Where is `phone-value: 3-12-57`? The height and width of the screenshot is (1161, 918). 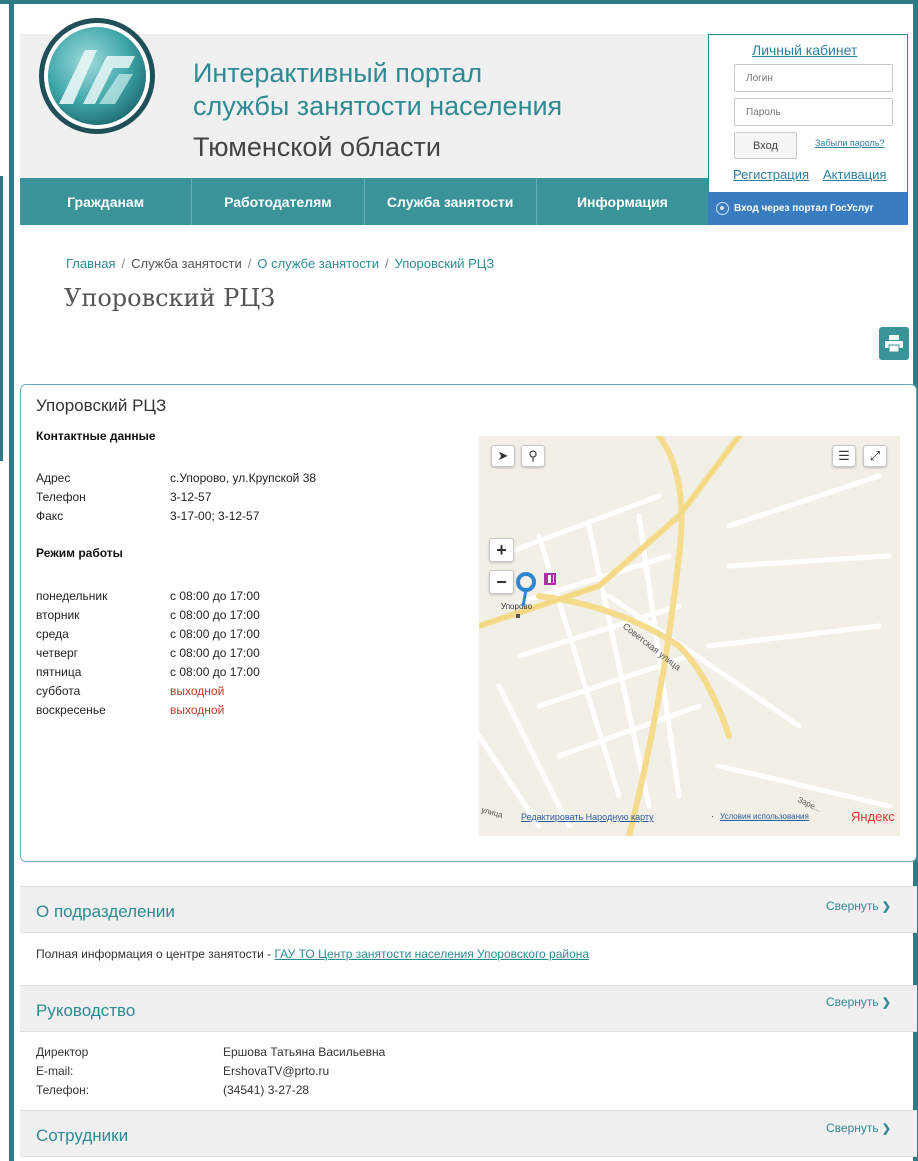
phone-value: 3-12-57 is located at coordinates (191, 497).